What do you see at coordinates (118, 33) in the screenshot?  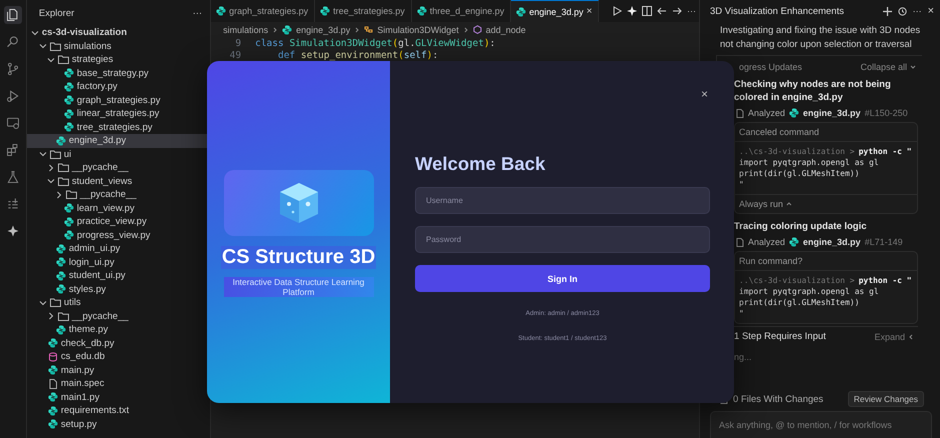 I see `tree-item: cs-3d-visualization` at bounding box center [118, 33].